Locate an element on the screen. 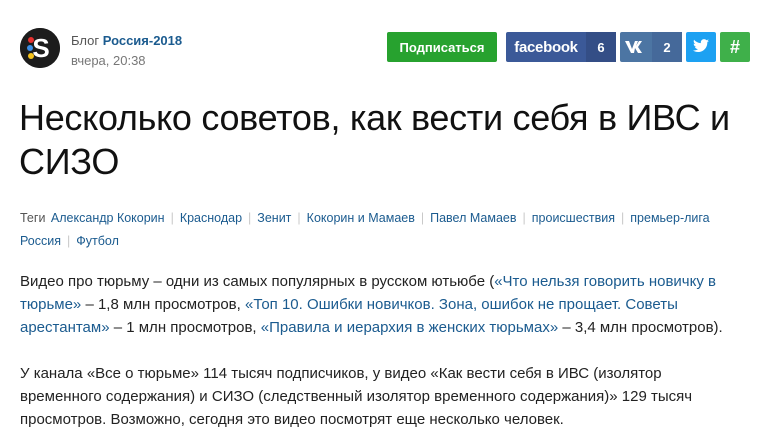  paragraph-text: – 1 млн просмотров, is located at coordinates (185, 327).